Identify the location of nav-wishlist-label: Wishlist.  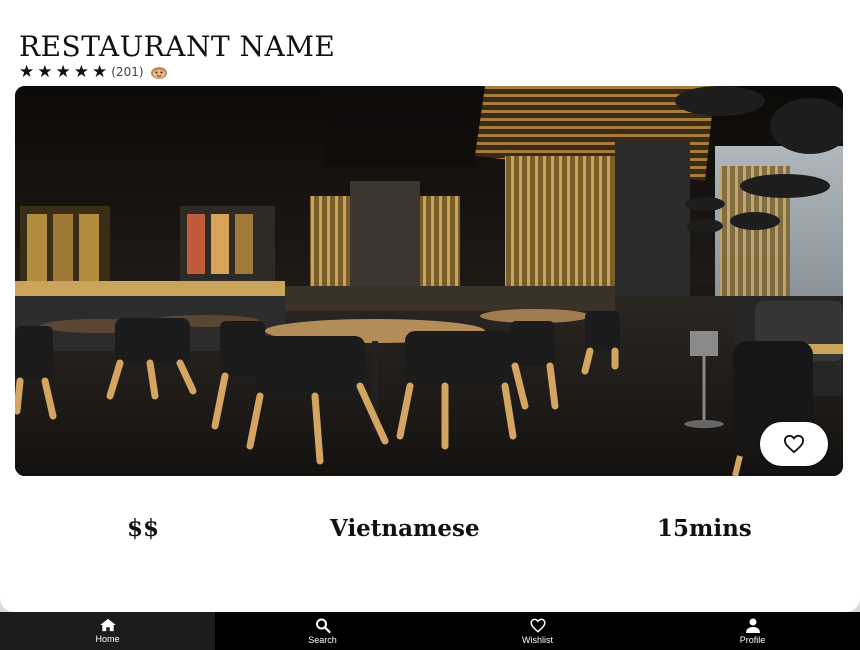
(537, 639).